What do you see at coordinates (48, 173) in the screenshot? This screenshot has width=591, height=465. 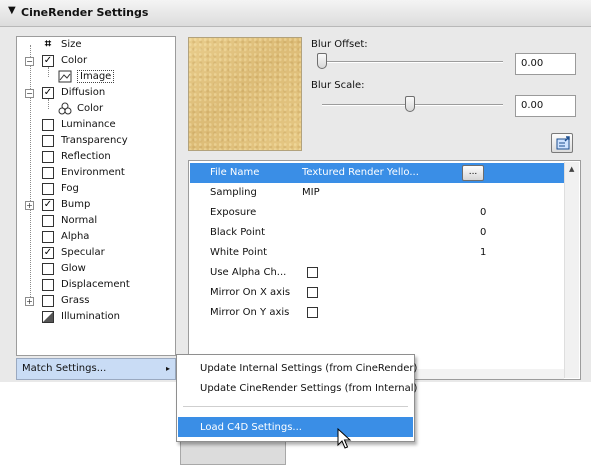 I see `environment-checkbox` at bounding box center [48, 173].